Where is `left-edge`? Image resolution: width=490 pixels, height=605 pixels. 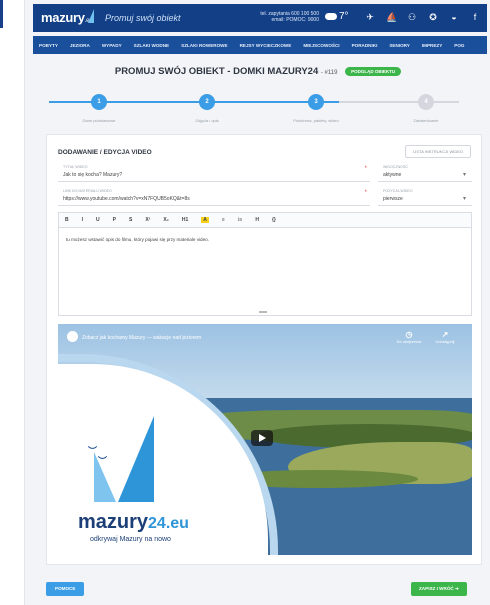 left-edge is located at coordinates (8, 302).